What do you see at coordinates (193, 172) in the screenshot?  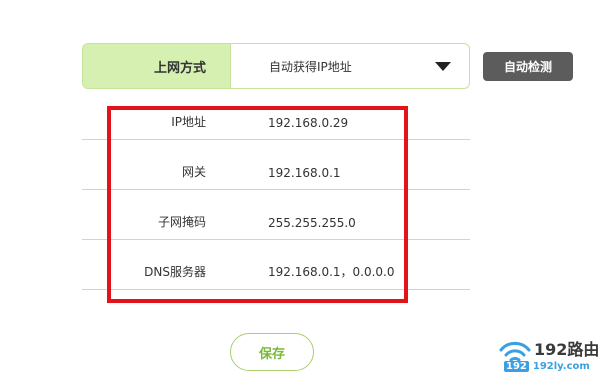 I see `gateway-label: 网关` at bounding box center [193, 172].